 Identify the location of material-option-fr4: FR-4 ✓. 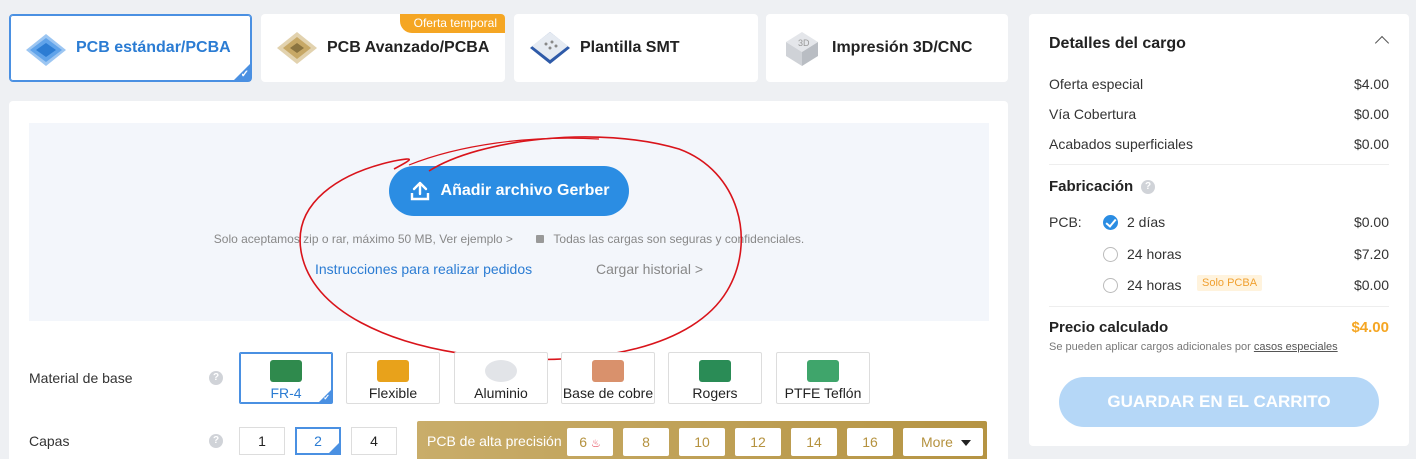
(286, 378).